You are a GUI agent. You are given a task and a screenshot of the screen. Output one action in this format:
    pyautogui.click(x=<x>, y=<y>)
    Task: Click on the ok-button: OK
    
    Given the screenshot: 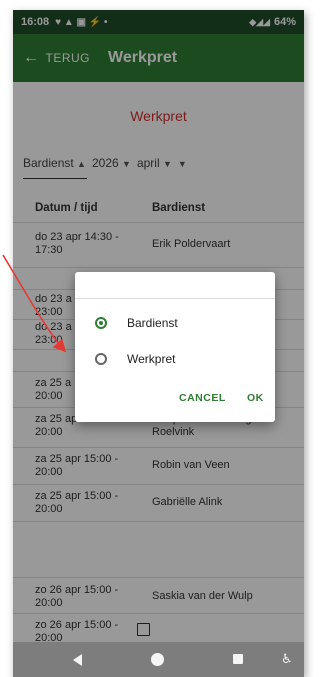 What is the action you would take?
    pyautogui.click(x=255, y=398)
    